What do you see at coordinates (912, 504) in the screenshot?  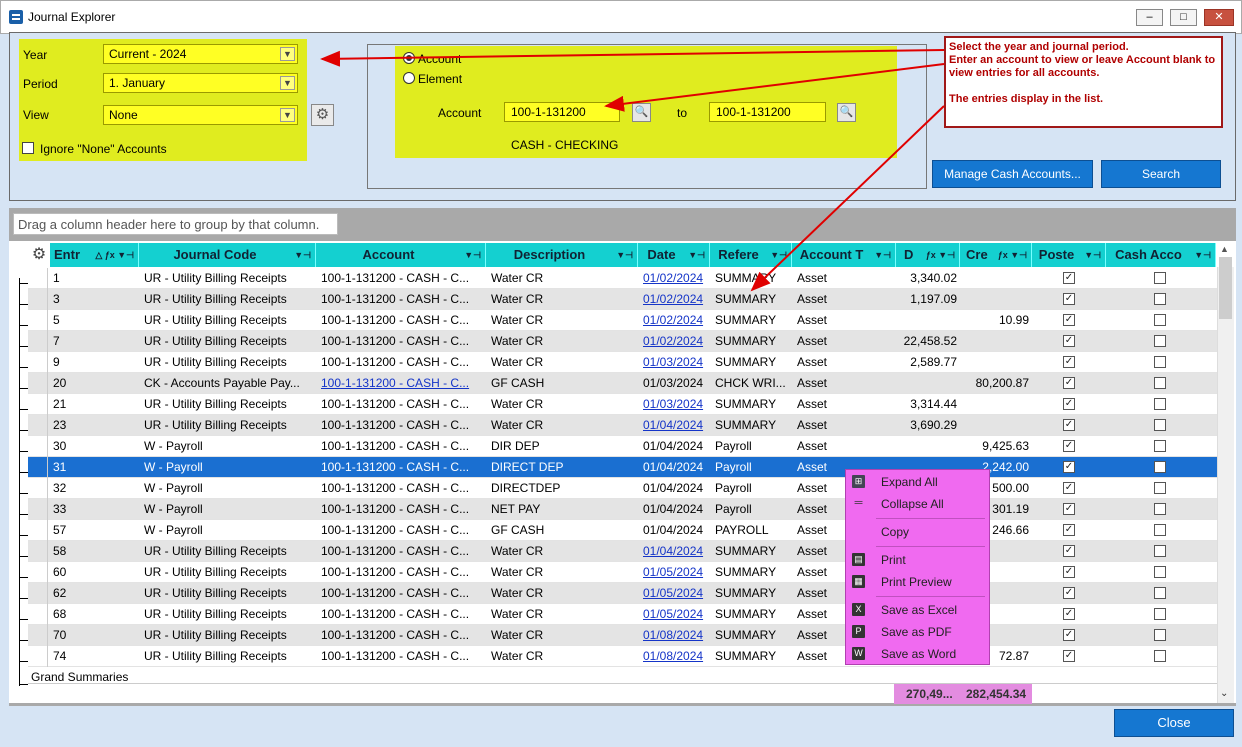 I see `menu-collapse-all: Collapse All` at bounding box center [912, 504].